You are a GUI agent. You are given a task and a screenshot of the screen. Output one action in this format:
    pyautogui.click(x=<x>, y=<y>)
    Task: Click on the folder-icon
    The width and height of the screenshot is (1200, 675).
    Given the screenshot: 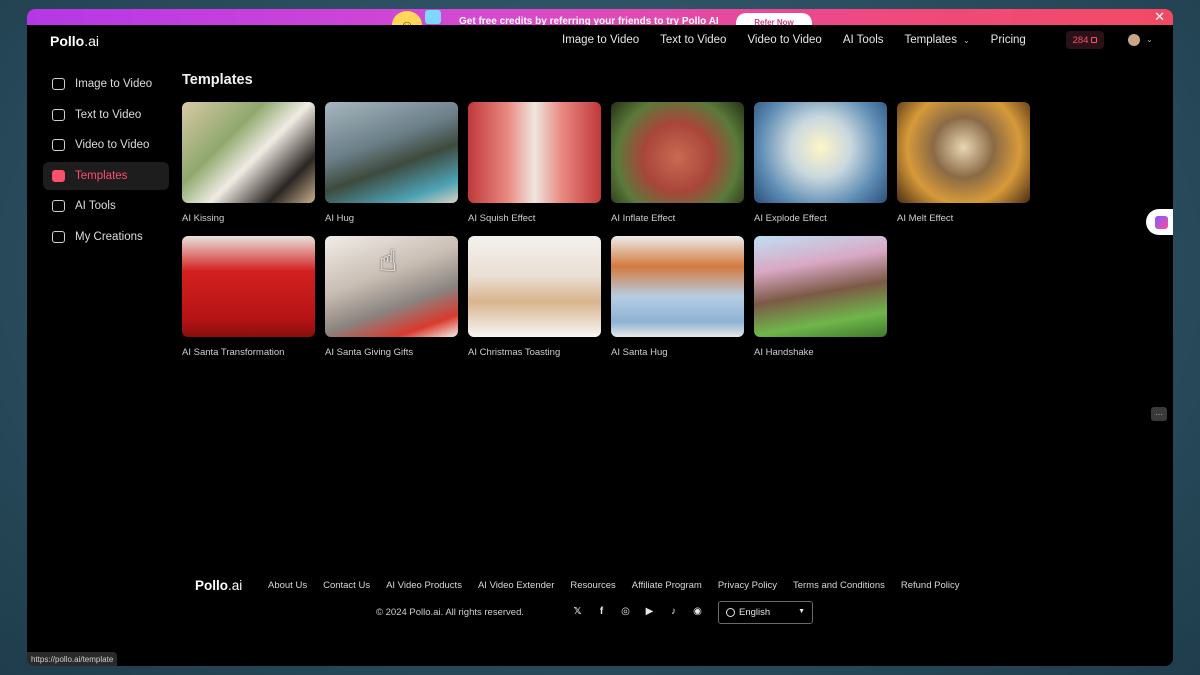 What is the action you would take?
    pyautogui.click(x=58, y=236)
    